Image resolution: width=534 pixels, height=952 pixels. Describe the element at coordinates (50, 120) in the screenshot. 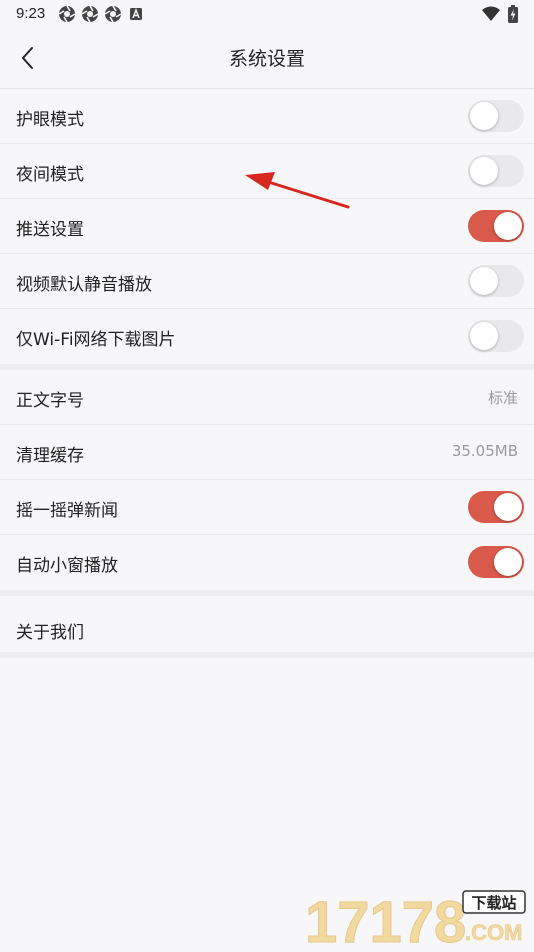

I see `setting-label: 护眼模式` at that location.